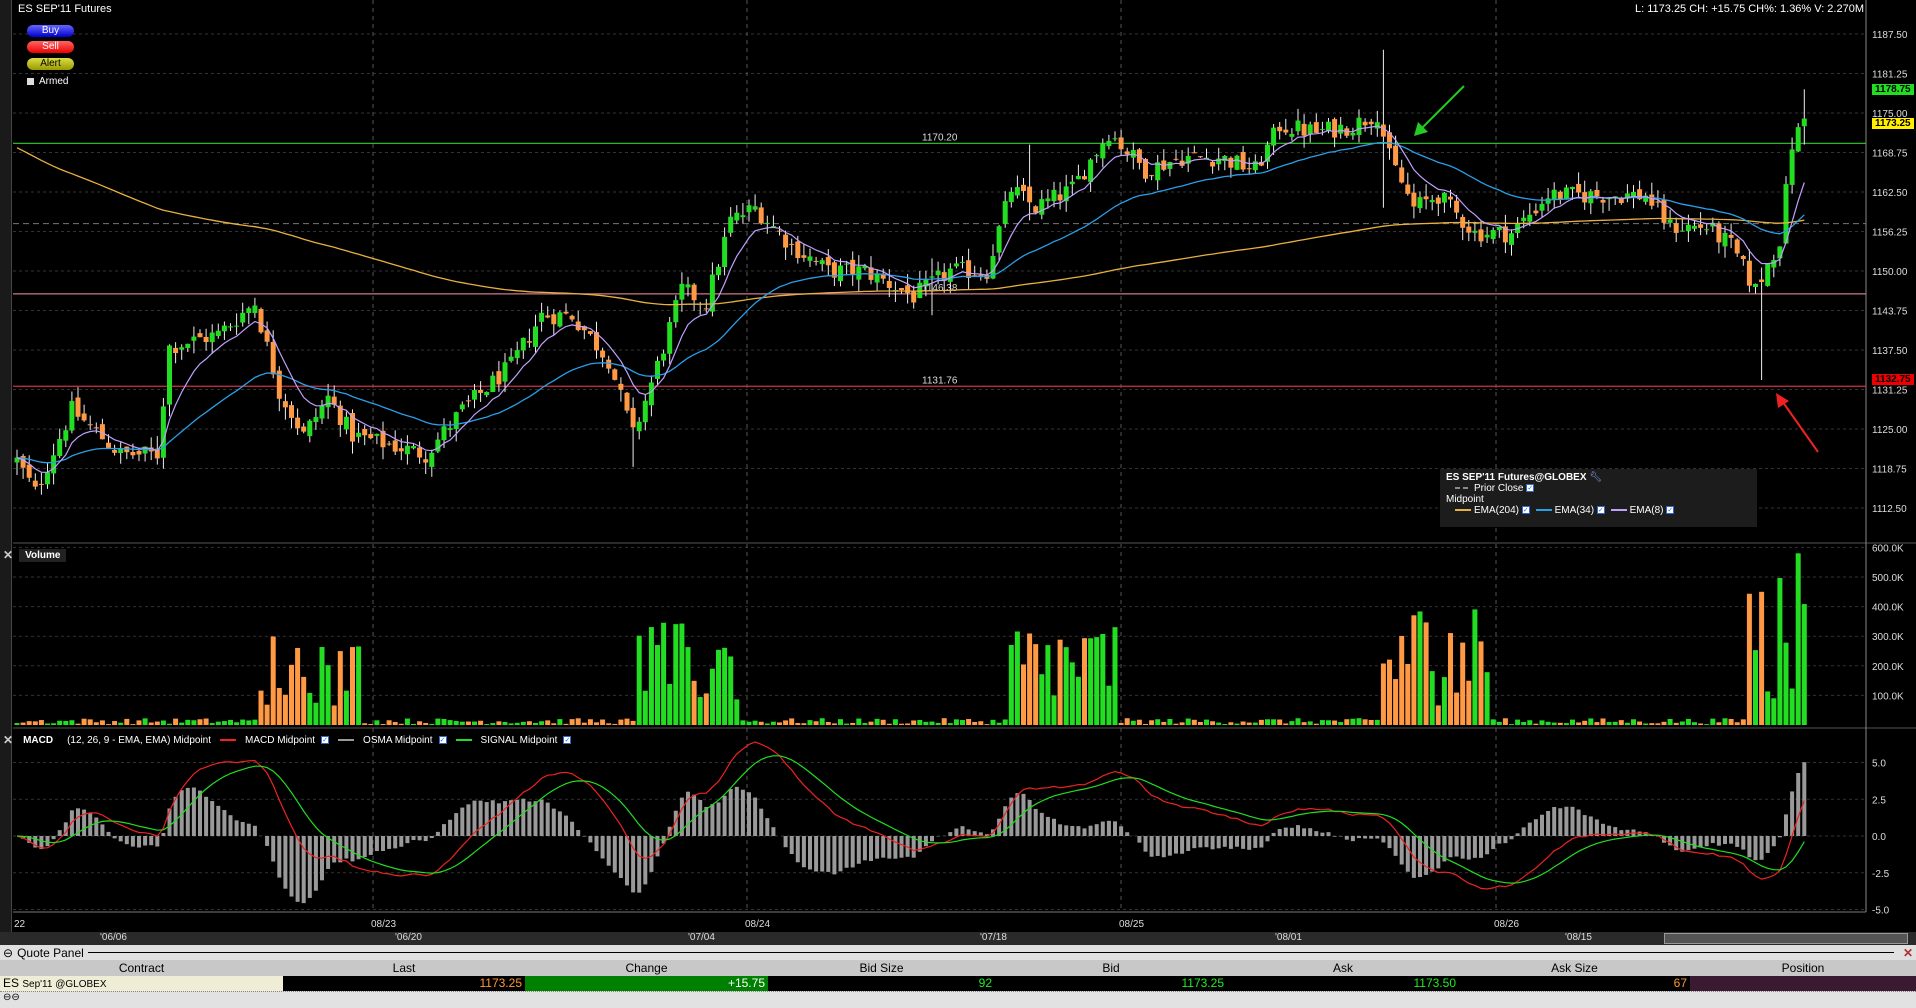 The image size is (1916, 1008). Describe the element at coordinates (1670, 510) in the screenshot. I see `ema8-checkbox: ✓` at that location.